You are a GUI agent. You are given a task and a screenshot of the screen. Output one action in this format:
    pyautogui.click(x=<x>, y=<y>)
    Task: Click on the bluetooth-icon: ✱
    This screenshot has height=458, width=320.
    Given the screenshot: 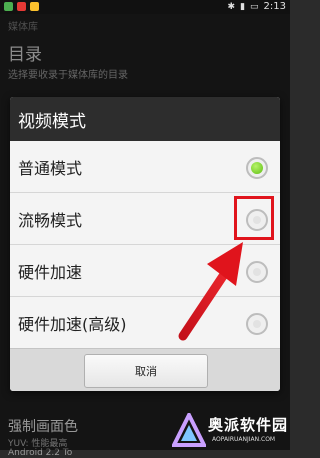 What is the action you would take?
    pyautogui.click(x=231, y=6)
    